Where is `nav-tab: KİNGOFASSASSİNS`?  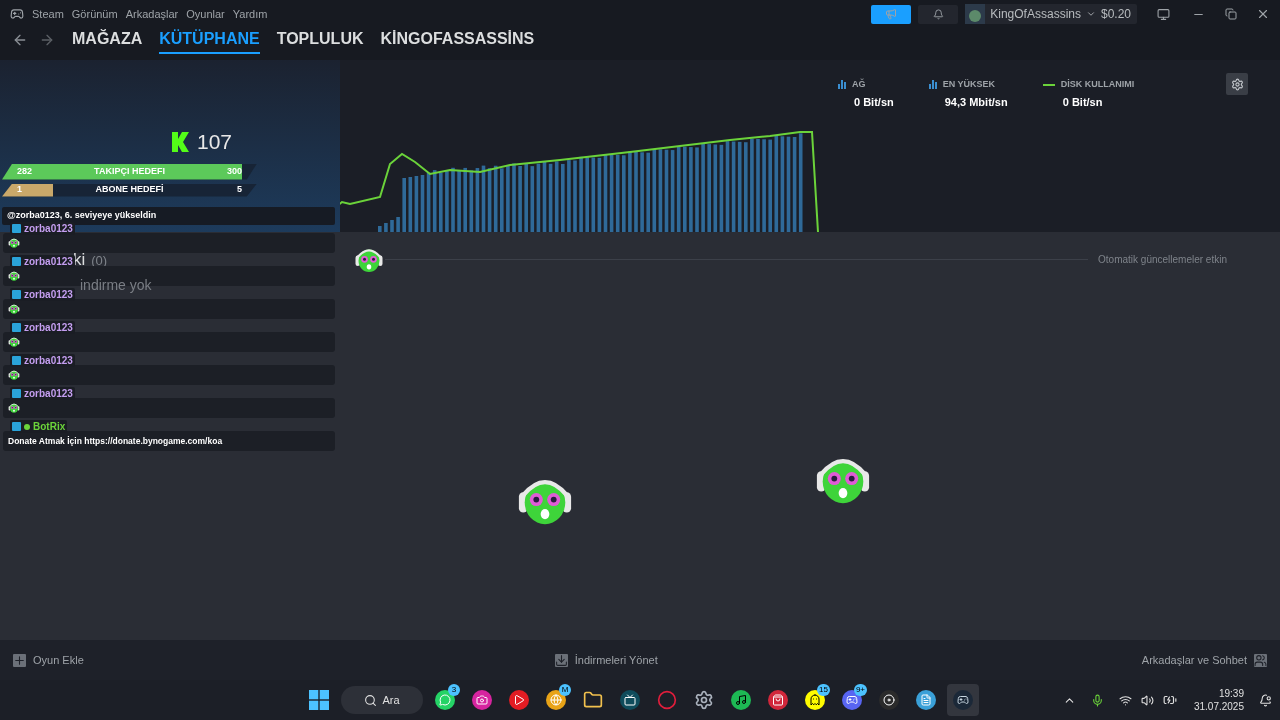 nav-tab: KİNGOFASSASSİNS is located at coordinates (457, 40).